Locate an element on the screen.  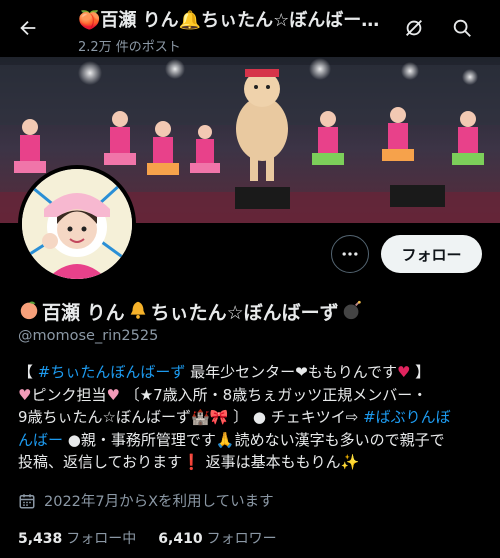
header-title-block: 🍑百瀬 りん🔔ちぃたん☆ぼんばーず💣 2.2万 件のポスト is located at coordinates (233, 30).